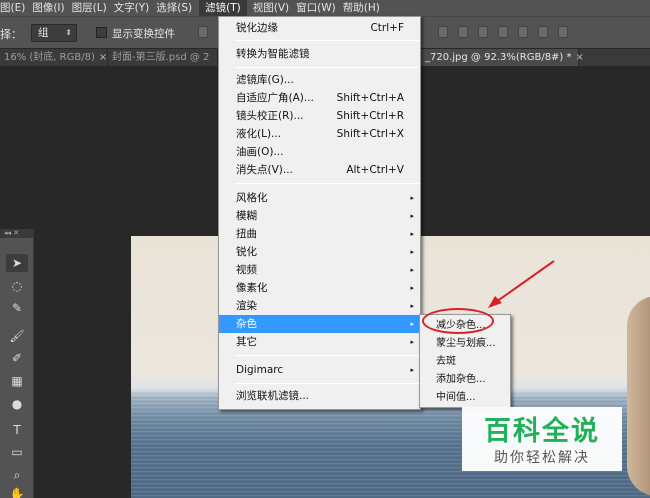 This screenshot has height=498, width=650. Describe the element at coordinates (319, 252) in the screenshot. I see `menu-item-sharpen: 锐化 ▸` at that location.